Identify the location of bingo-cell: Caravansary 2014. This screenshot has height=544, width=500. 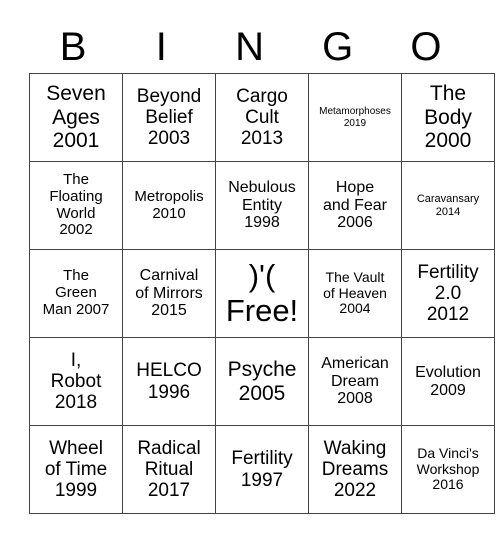
(448, 205).